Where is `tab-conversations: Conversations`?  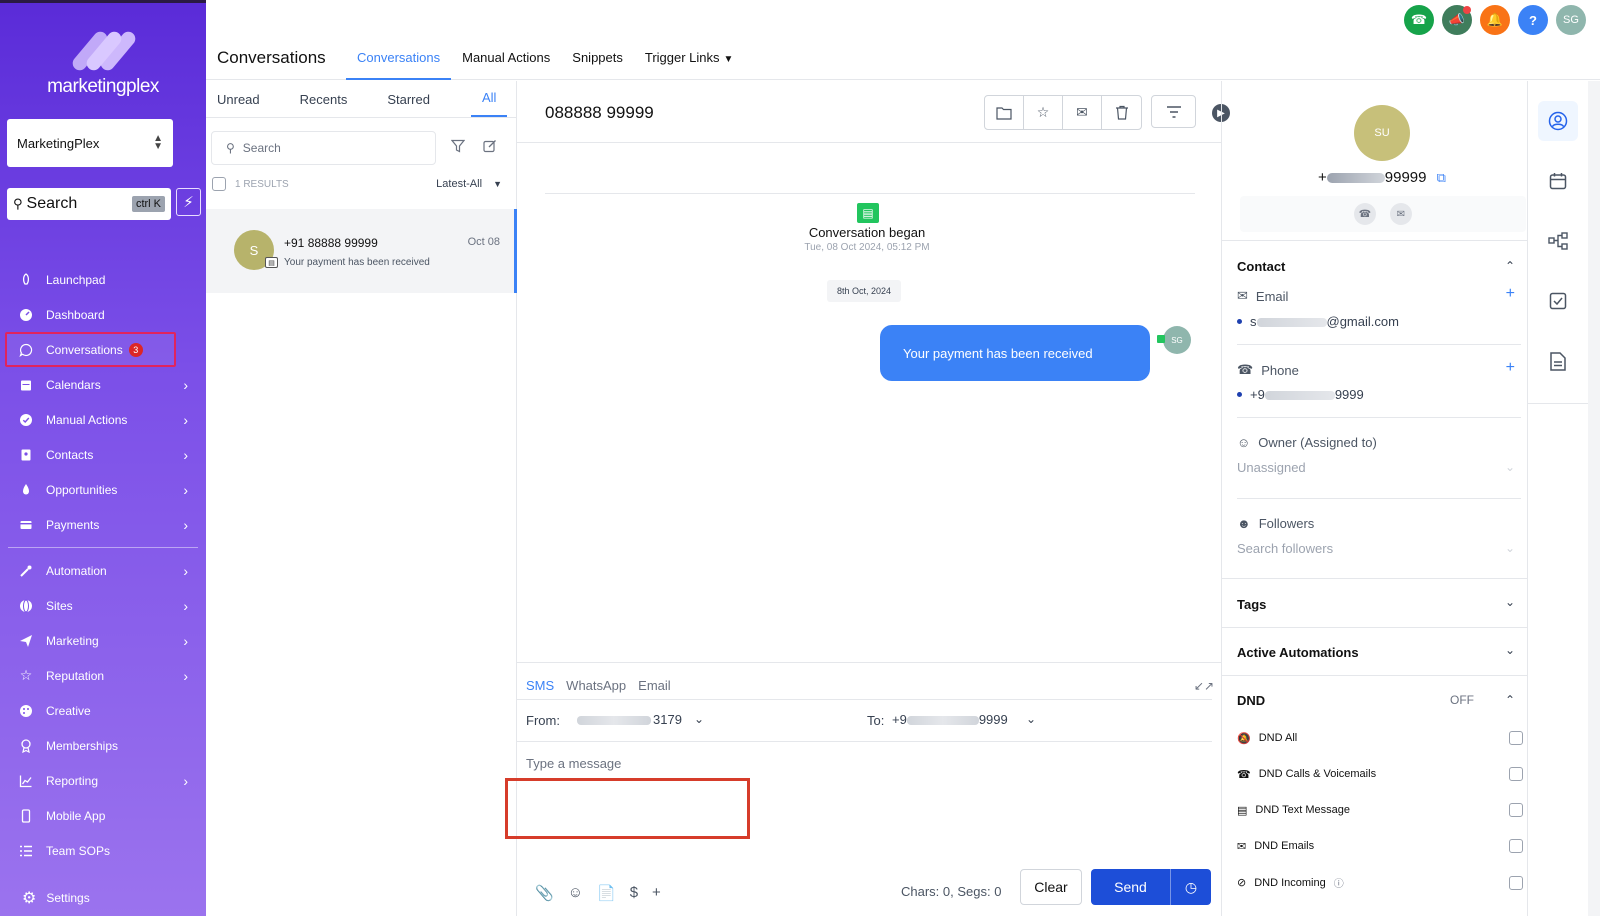 tab-conversations: Conversations is located at coordinates (399, 60).